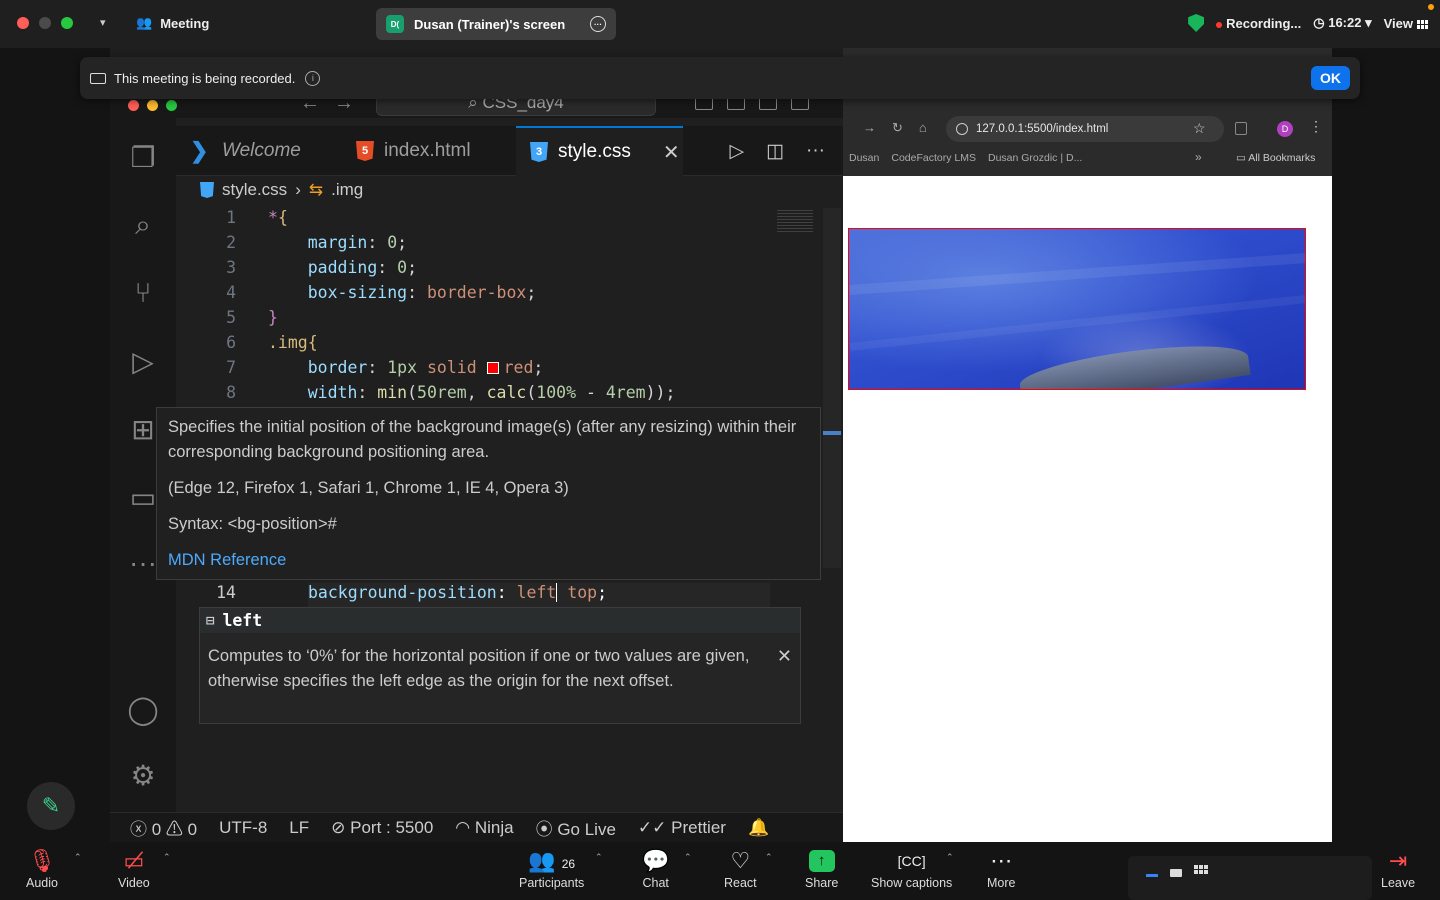 This screenshot has height=900, width=1440. I want to click on star-icon: ☆, so click(1199, 128).